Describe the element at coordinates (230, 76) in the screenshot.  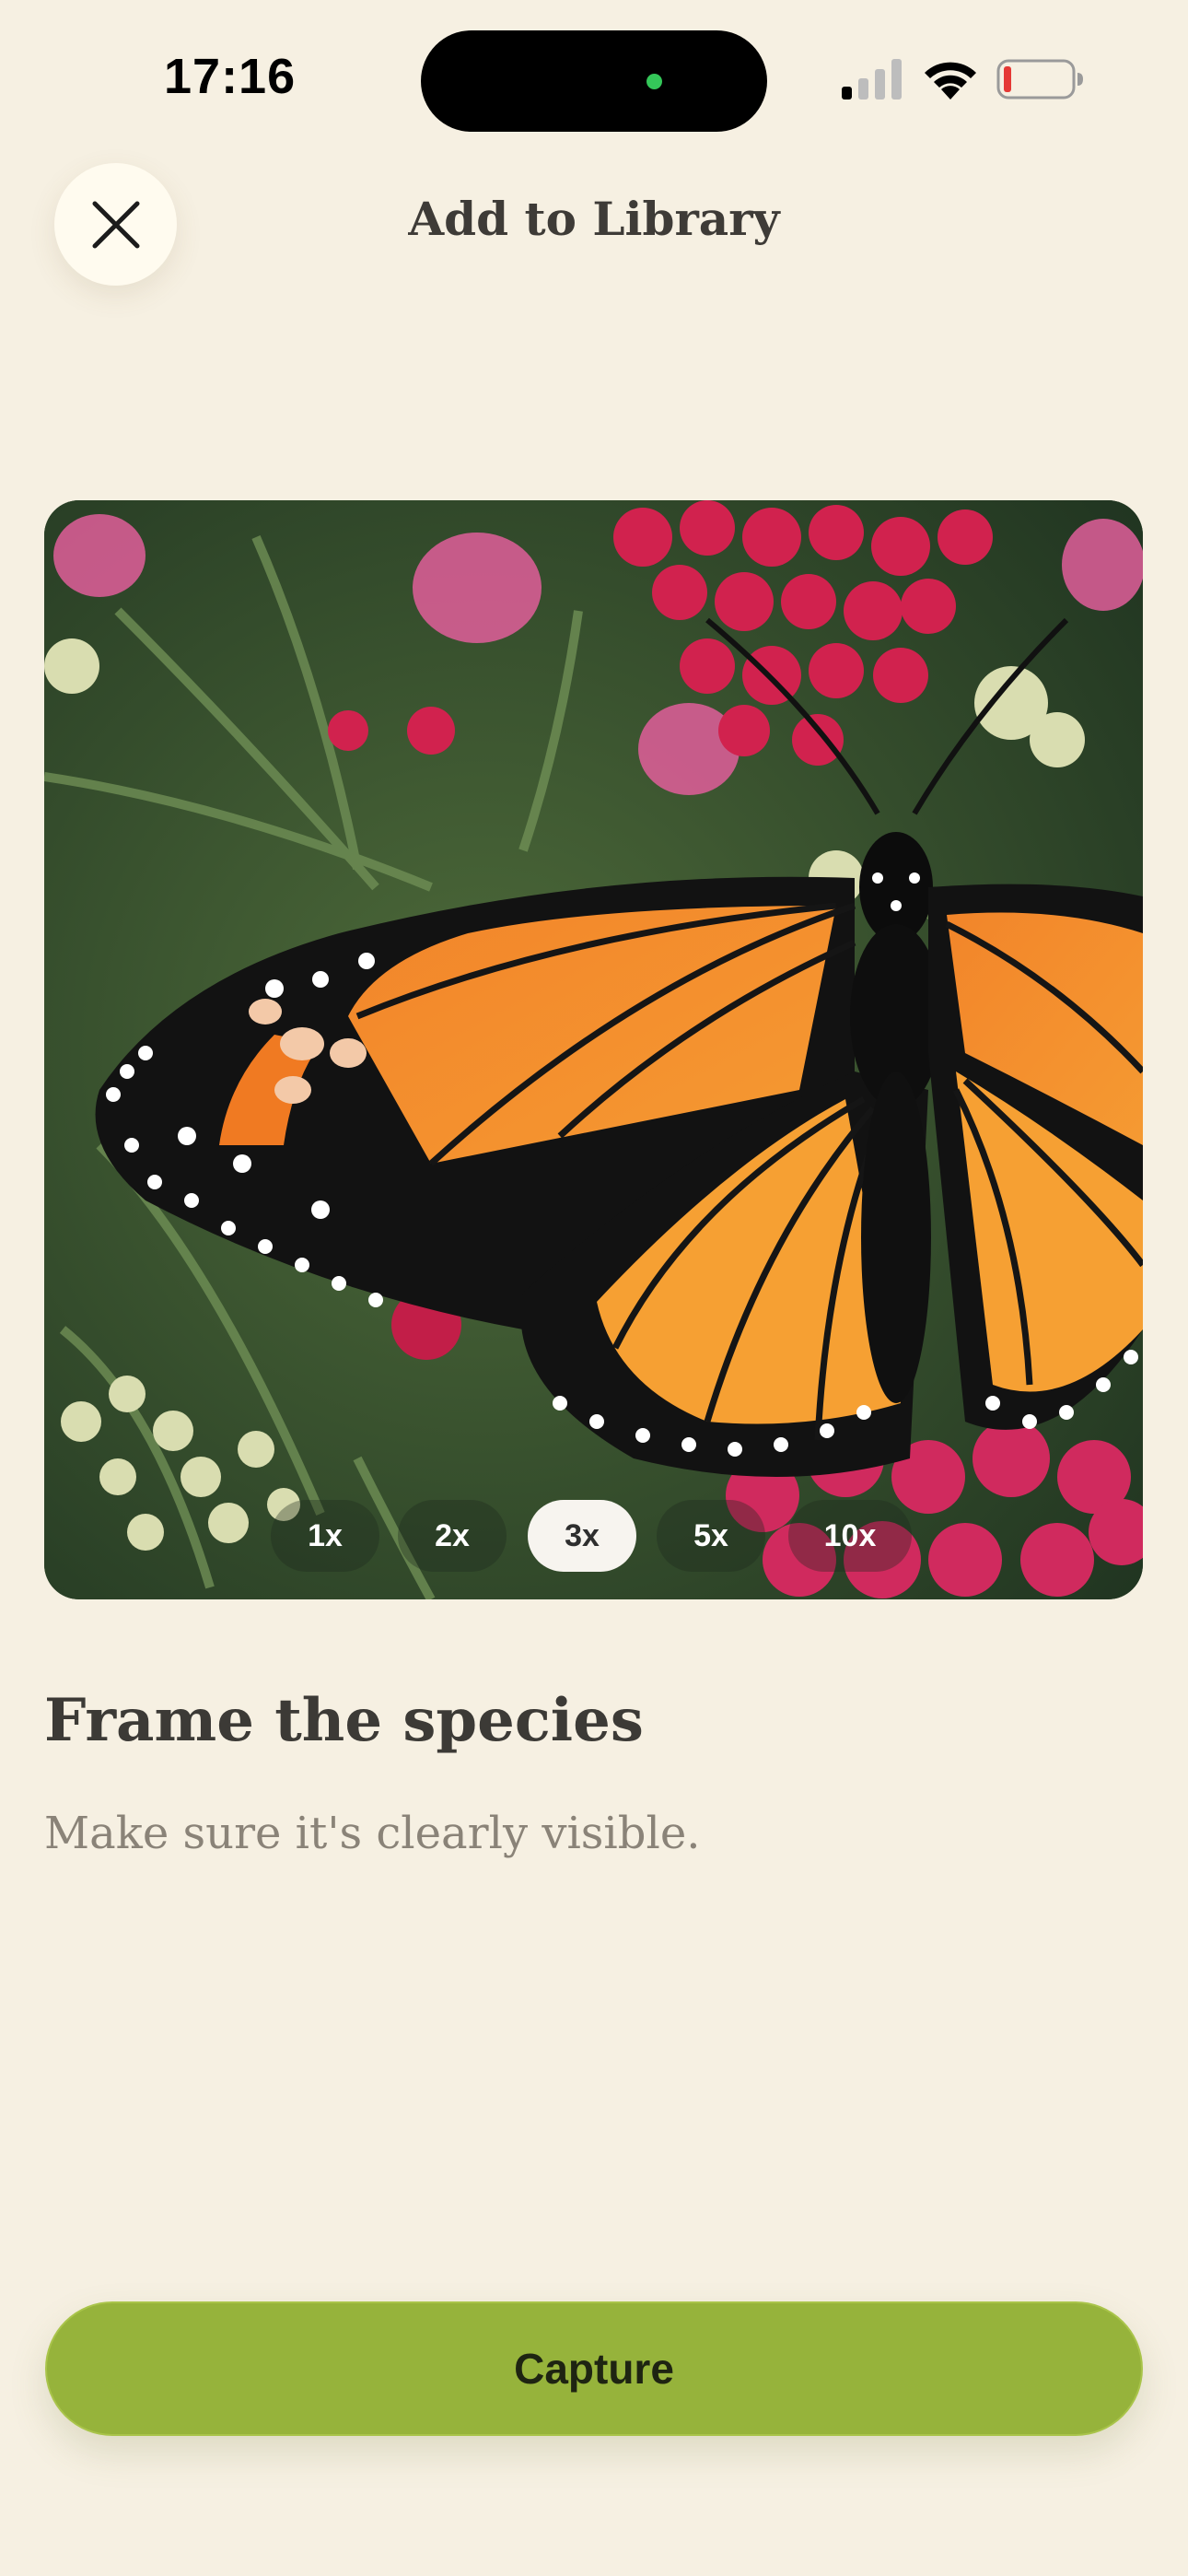
I see `status-time: 17:16` at that location.